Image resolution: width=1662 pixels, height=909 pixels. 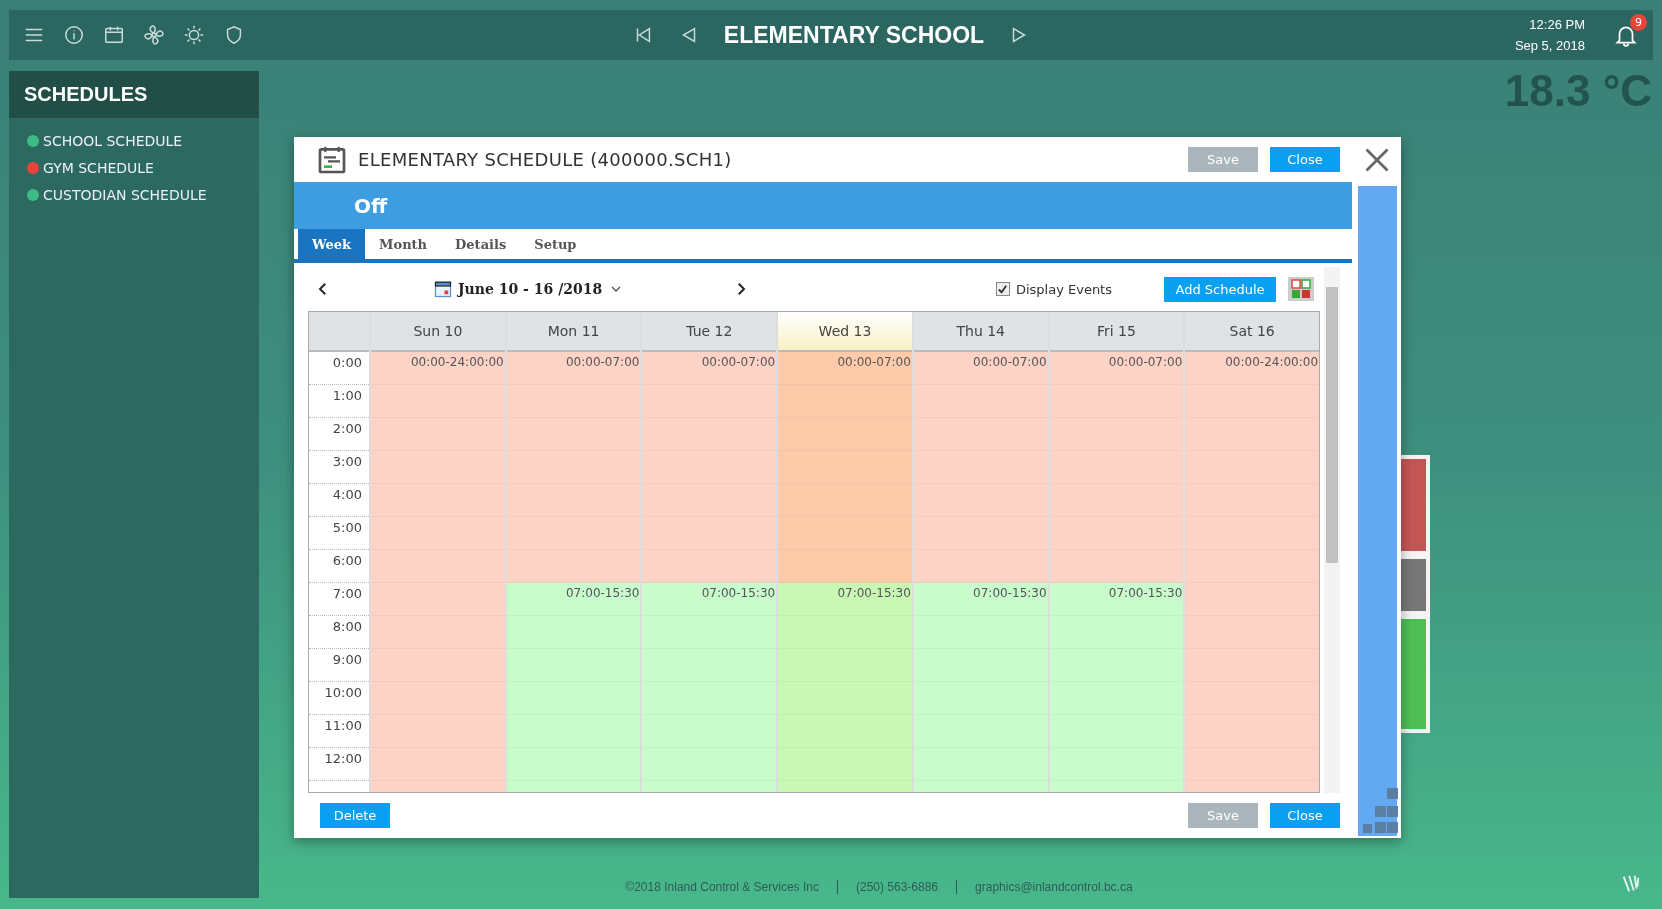 What do you see at coordinates (332, 244) in the screenshot?
I see `tab: Week` at bounding box center [332, 244].